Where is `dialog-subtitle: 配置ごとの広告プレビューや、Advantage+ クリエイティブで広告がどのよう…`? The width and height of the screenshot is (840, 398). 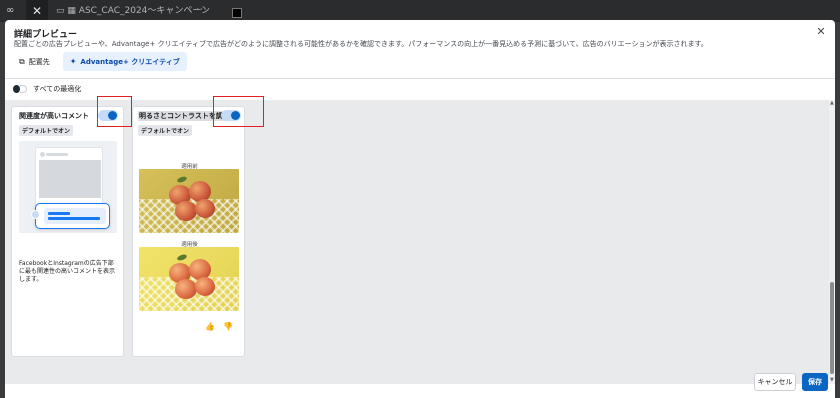
dialog-subtitle: 配置ごとの広告プレビューや、Advantage+ クリエイティブで広告がどのよう… is located at coordinates (361, 44).